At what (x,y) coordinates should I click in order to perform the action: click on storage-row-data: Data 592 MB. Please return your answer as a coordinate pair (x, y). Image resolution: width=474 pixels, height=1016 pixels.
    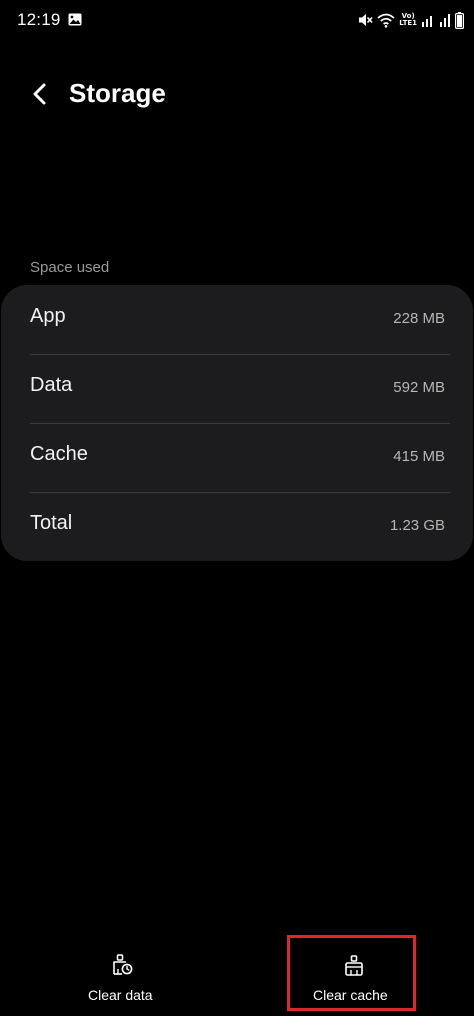
    Looking at the image, I should click on (240, 388).